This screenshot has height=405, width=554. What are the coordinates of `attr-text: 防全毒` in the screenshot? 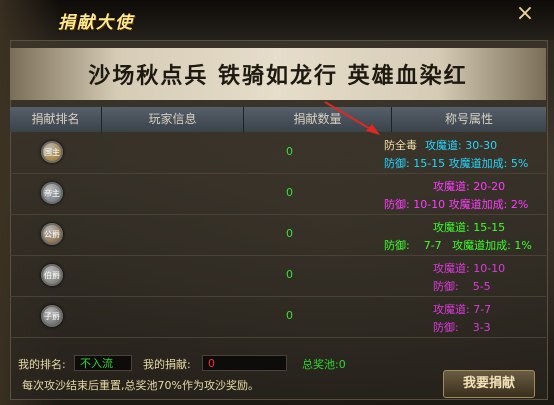 It's located at (400, 145).